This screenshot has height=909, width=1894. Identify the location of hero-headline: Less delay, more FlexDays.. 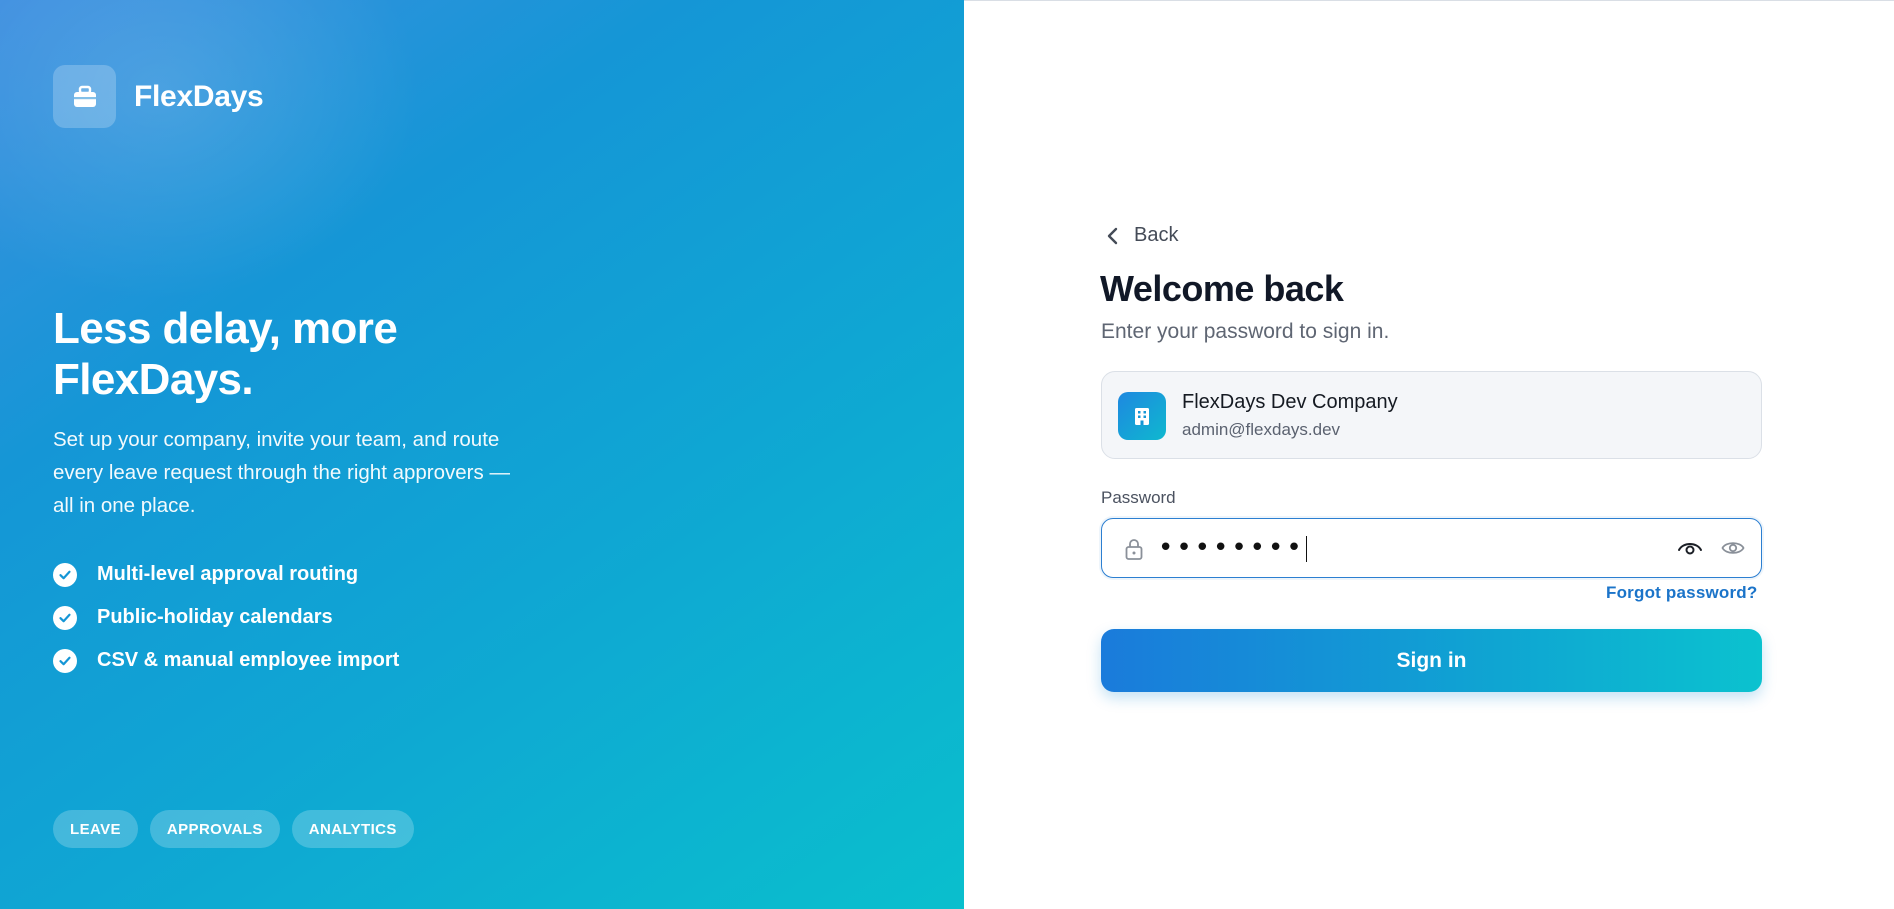
(225, 354).